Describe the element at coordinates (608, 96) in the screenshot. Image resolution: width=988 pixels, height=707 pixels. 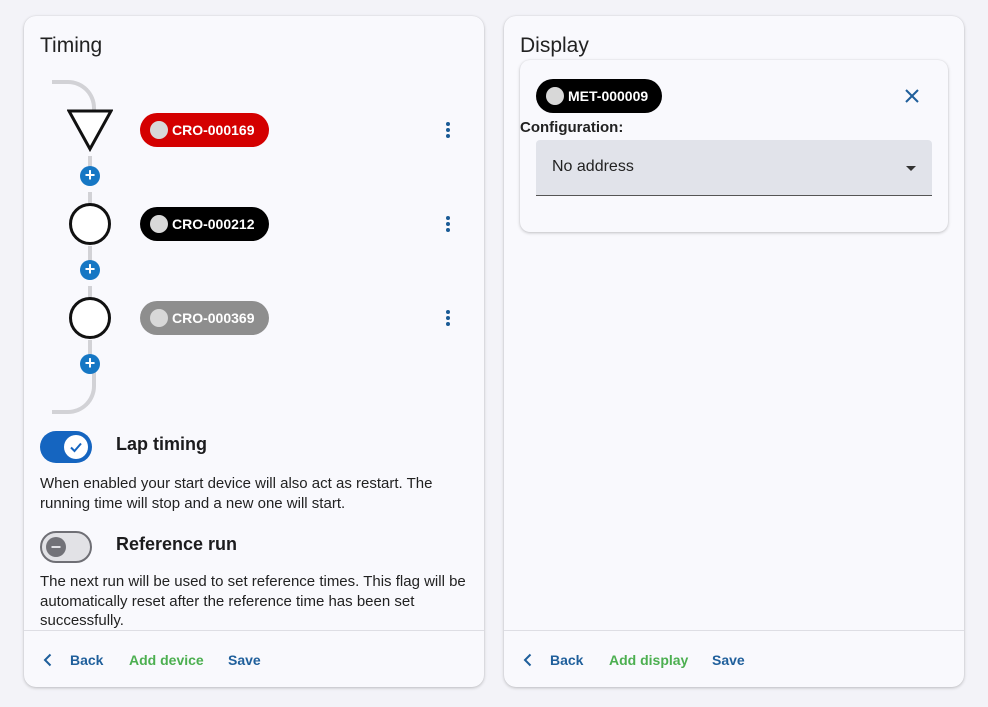
I see `device-chip-label: MET-000009` at that location.